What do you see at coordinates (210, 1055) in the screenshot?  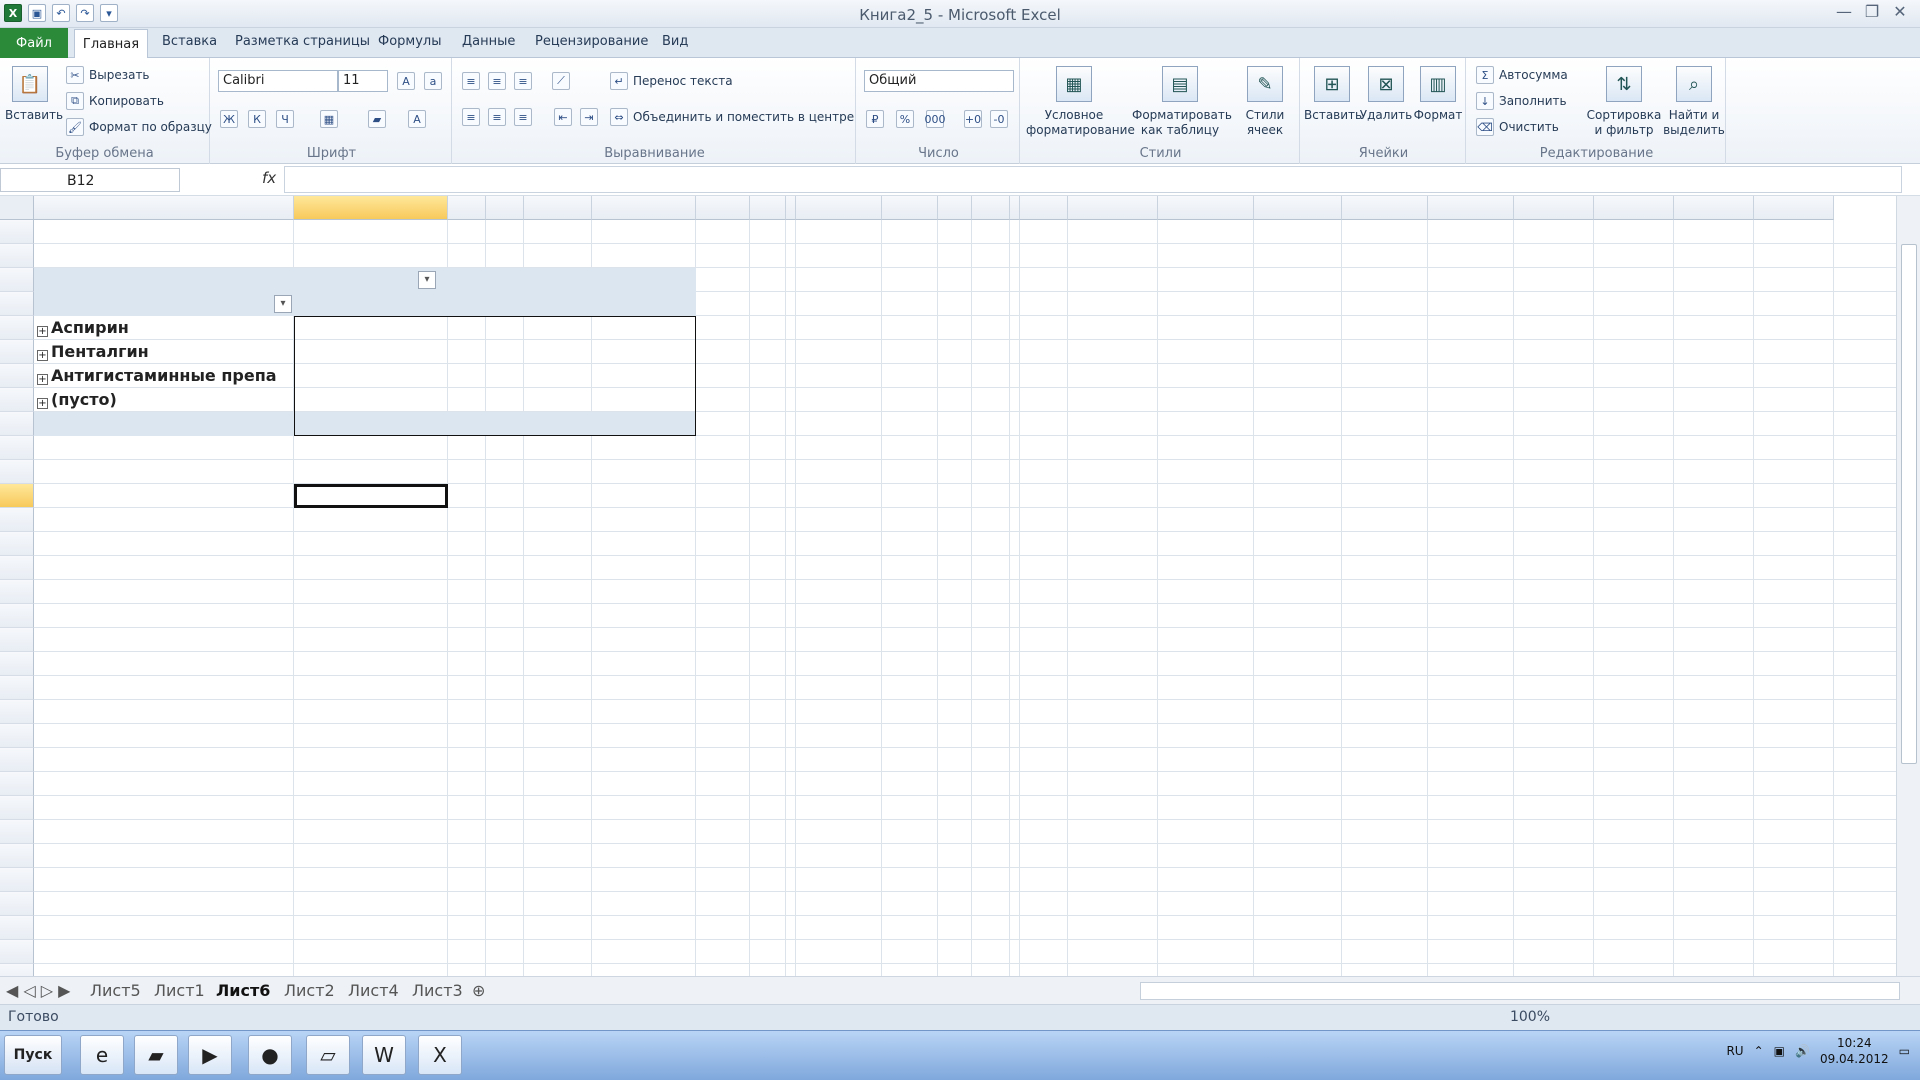 I see `media-player-icon: ▶` at bounding box center [210, 1055].